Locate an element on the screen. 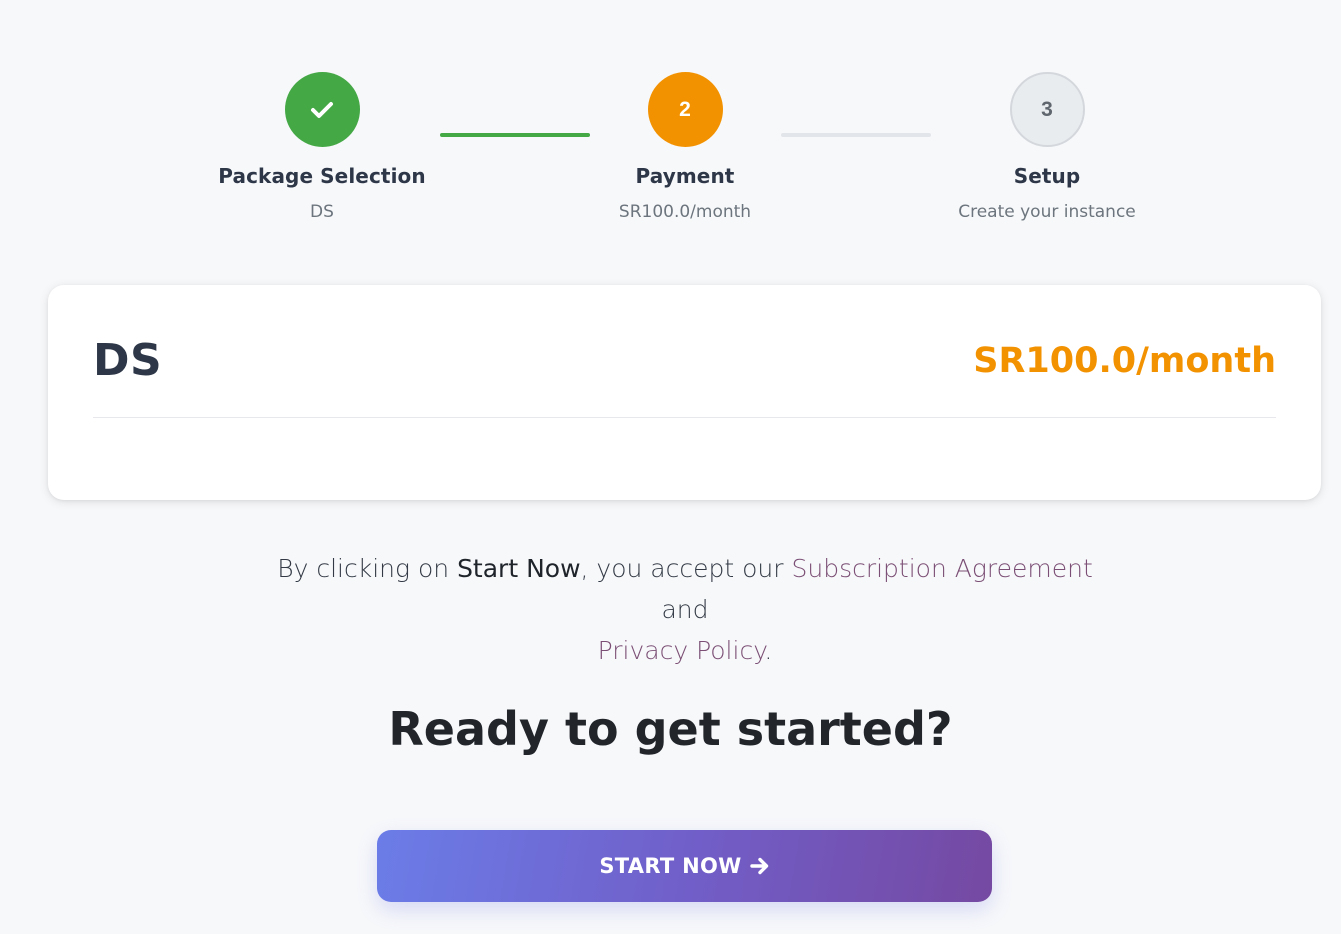 The width and height of the screenshot is (1341, 934). start-now-label: START NOW is located at coordinates (670, 866).